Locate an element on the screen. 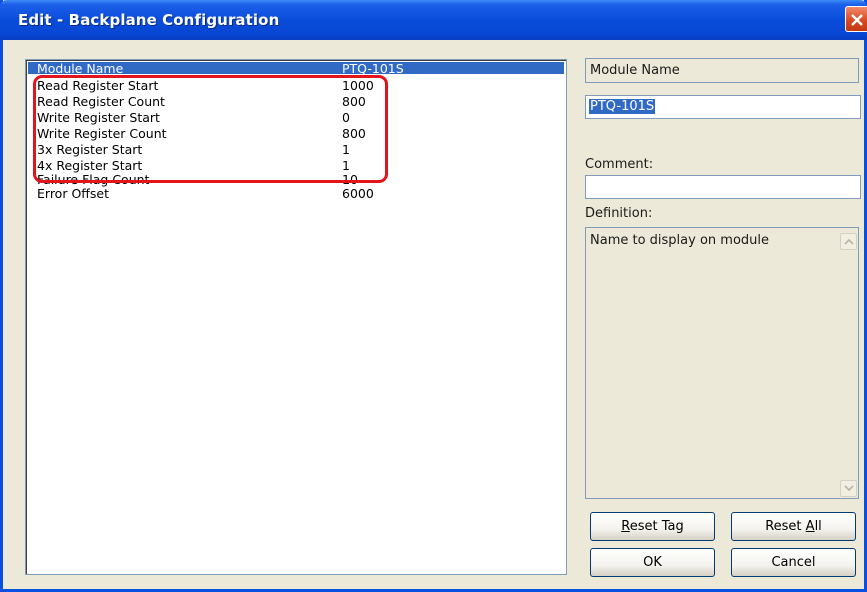 The width and height of the screenshot is (867, 592). list-item-value: 6000 is located at coordinates (358, 193).